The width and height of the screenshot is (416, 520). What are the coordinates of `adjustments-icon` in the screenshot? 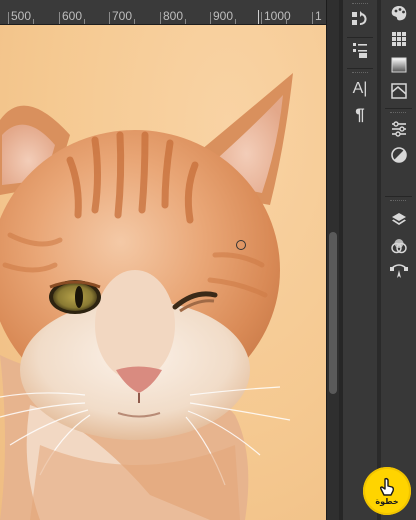 It's located at (398, 129).